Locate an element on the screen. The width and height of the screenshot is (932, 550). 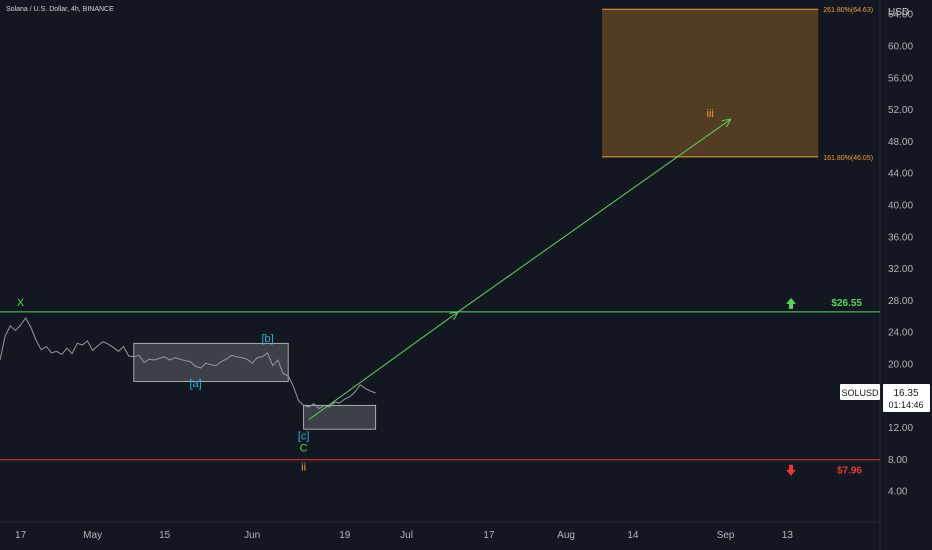
y-tick-label: 28.00 is located at coordinates (900, 301).